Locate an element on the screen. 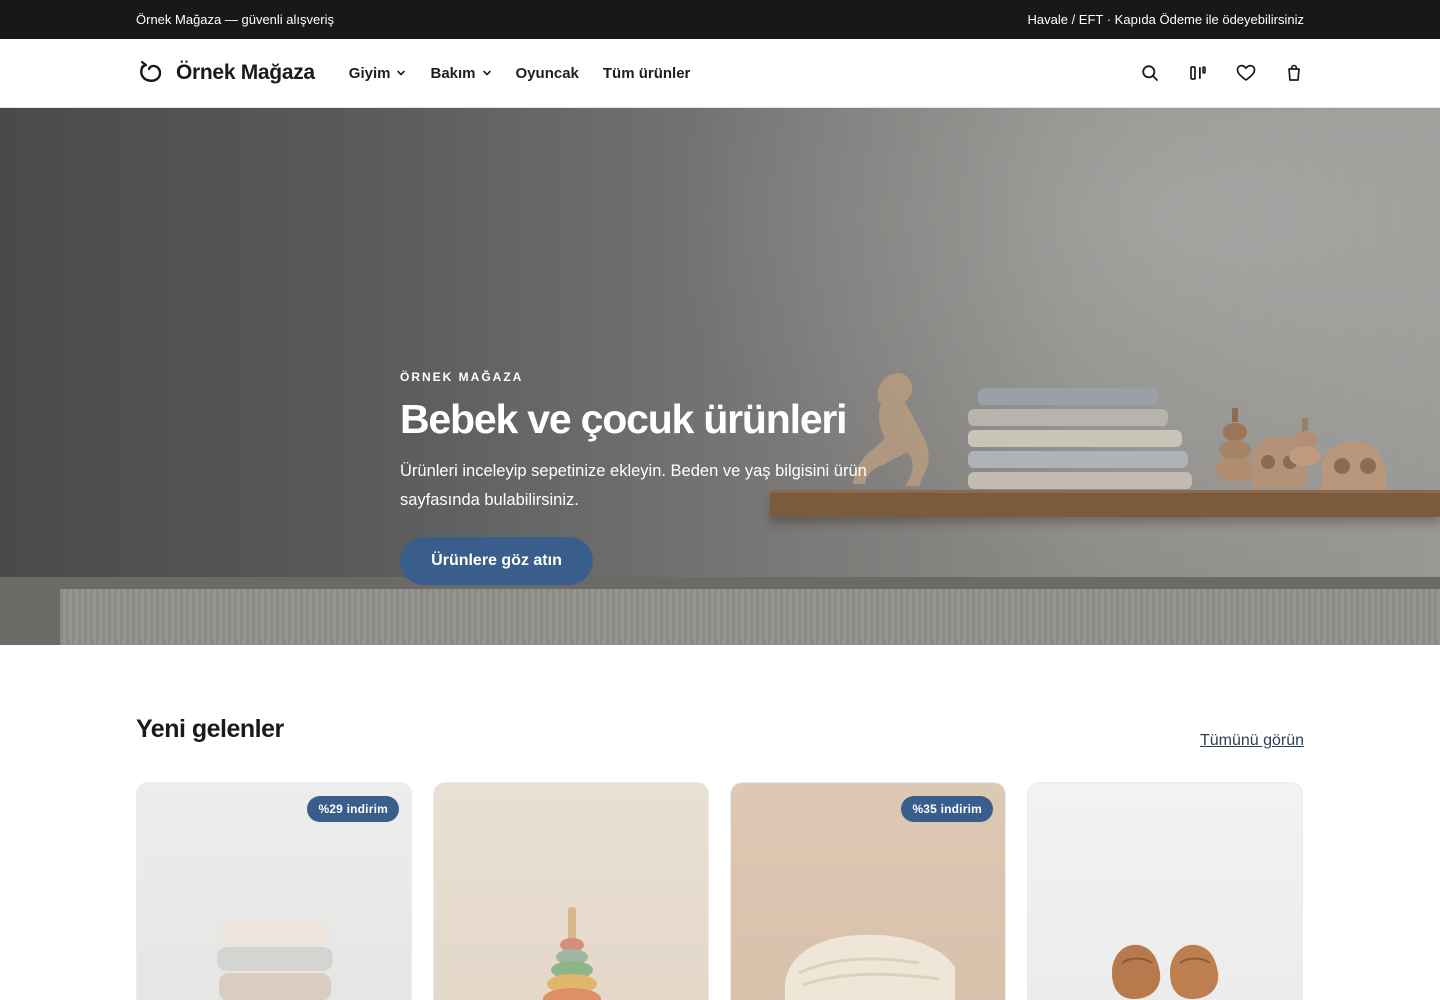 This screenshot has width=1440, height=1000. search-button is located at coordinates (1150, 73).